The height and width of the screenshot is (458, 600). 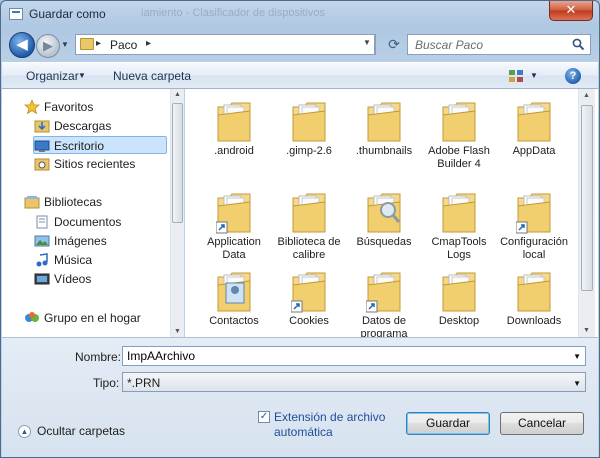 What do you see at coordinates (65, 44) in the screenshot?
I see `recent-locations-dropdown: ▼` at bounding box center [65, 44].